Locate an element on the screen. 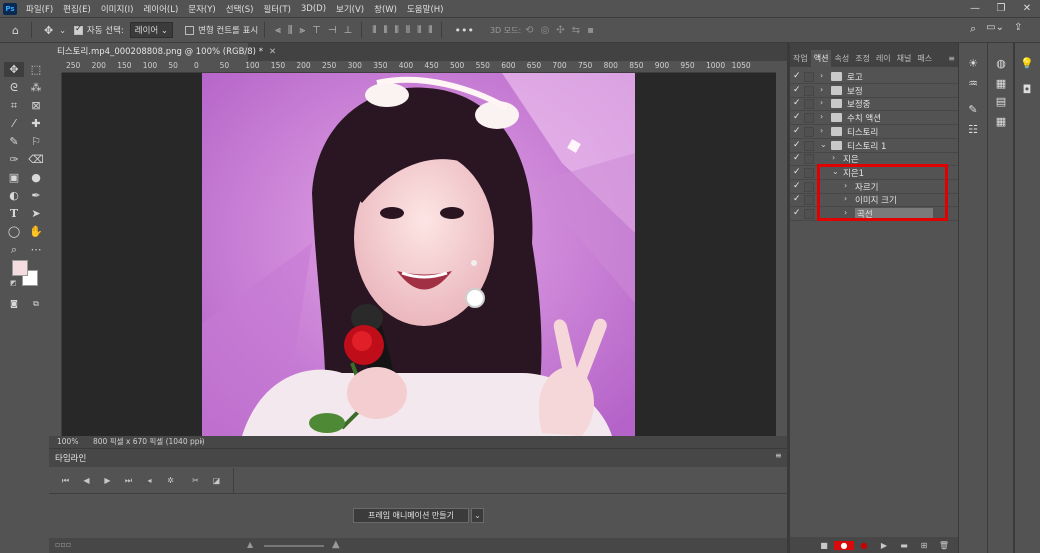 The height and width of the screenshot is (553, 1040). align-bottom-icon: ⊥ is located at coordinates (348, 30).